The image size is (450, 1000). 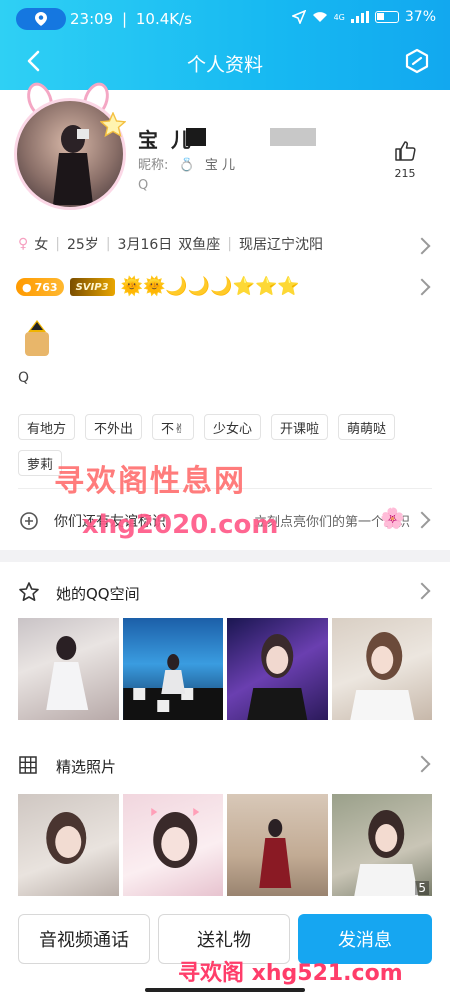 What do you see at coordinates (82, 245) in the screenshot?
I see `age: 25岁` at bounding box center [82, 245].